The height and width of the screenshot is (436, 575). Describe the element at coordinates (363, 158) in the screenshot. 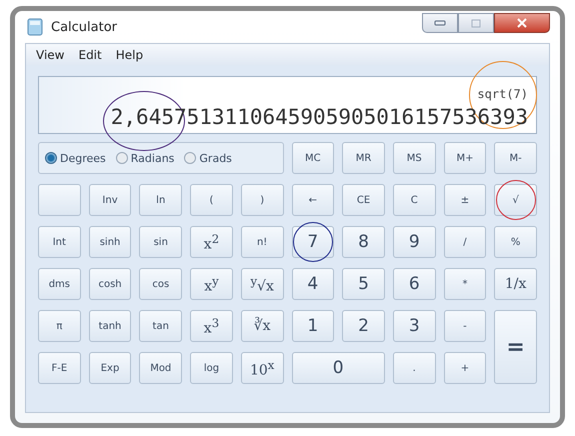

I see `calculator-key: MR` at that location.